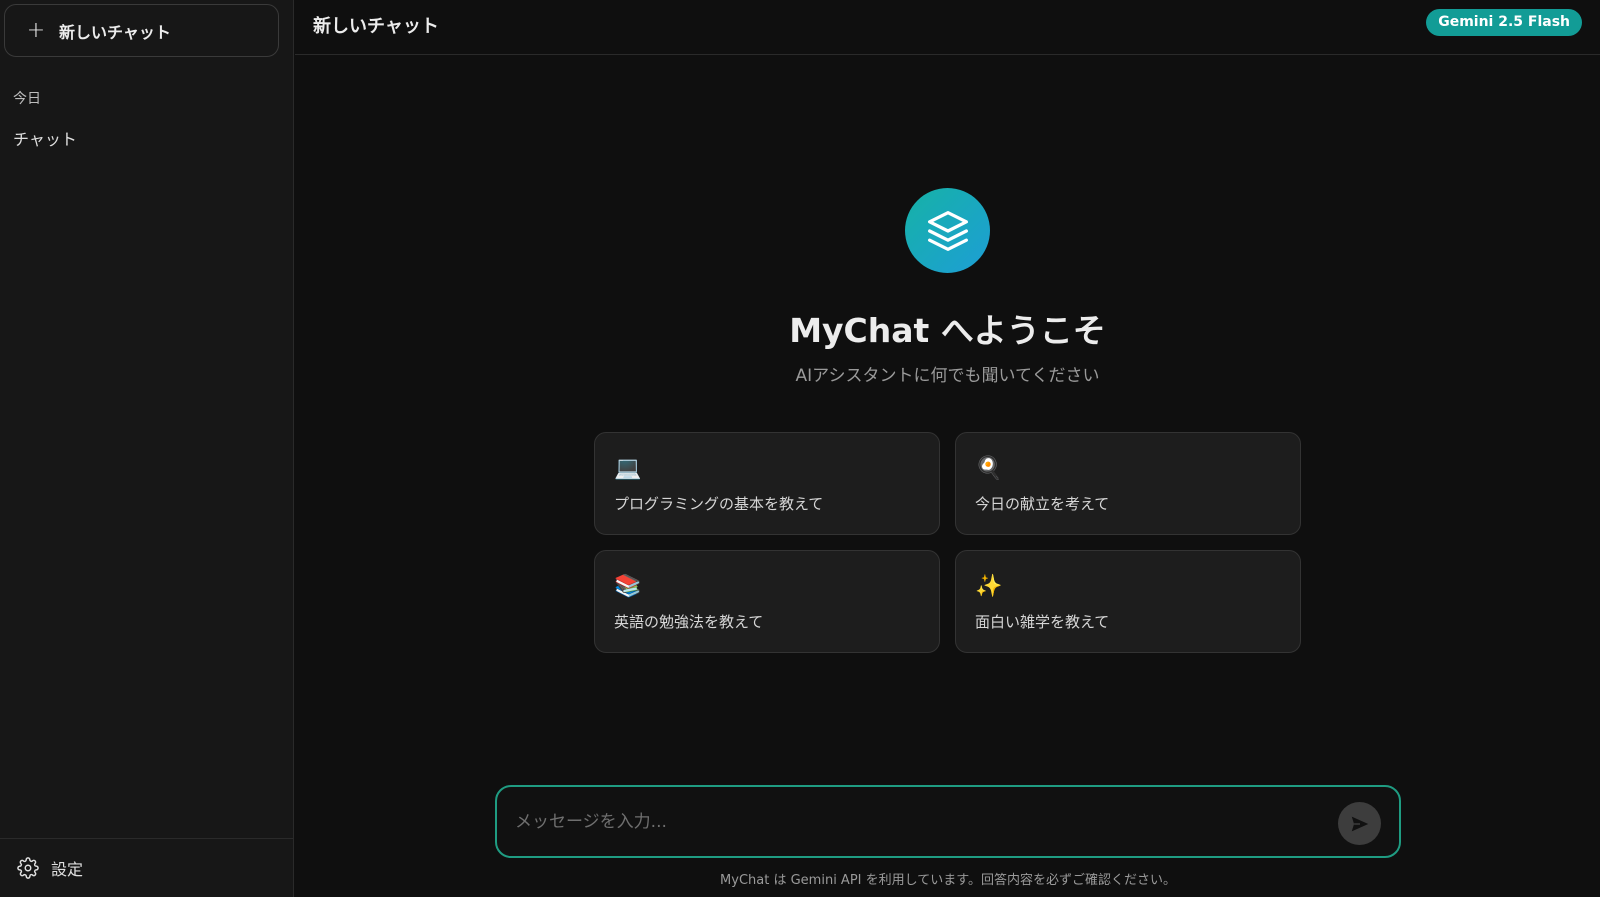  What do you see at coordinates (36, 30) in the screenshot?
I see `plus-icon: +` at bounding box center [36, 30].